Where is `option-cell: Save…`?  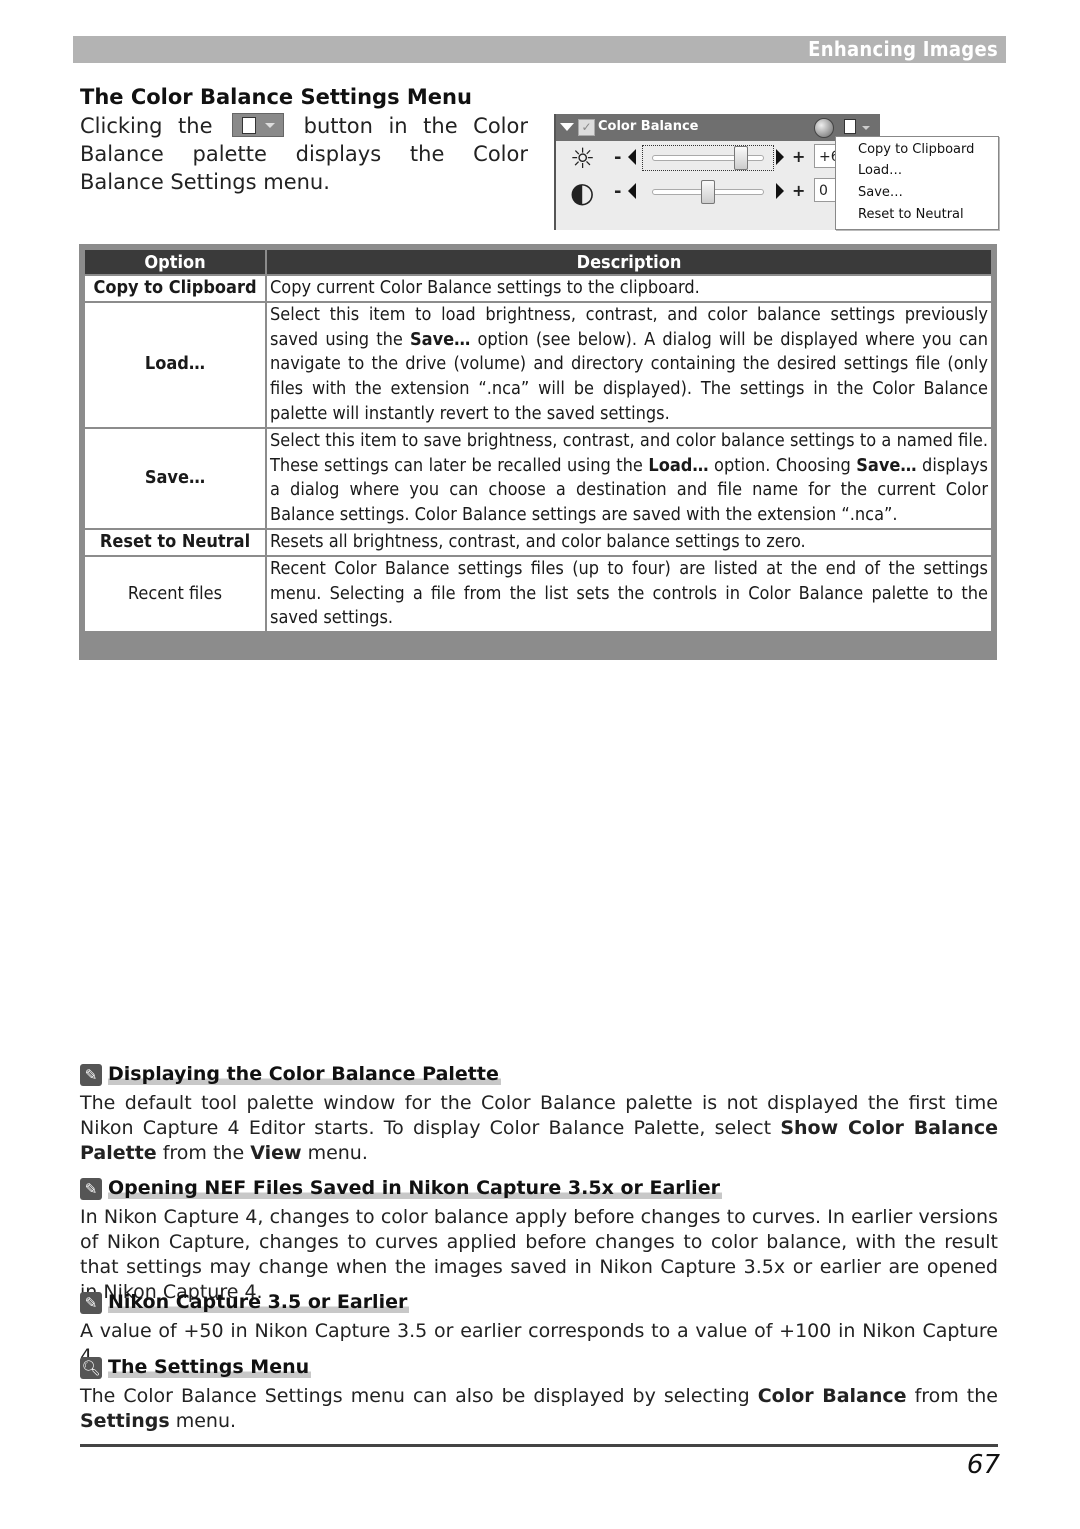
option-cell: Save… is located at coordinates (175, 478).